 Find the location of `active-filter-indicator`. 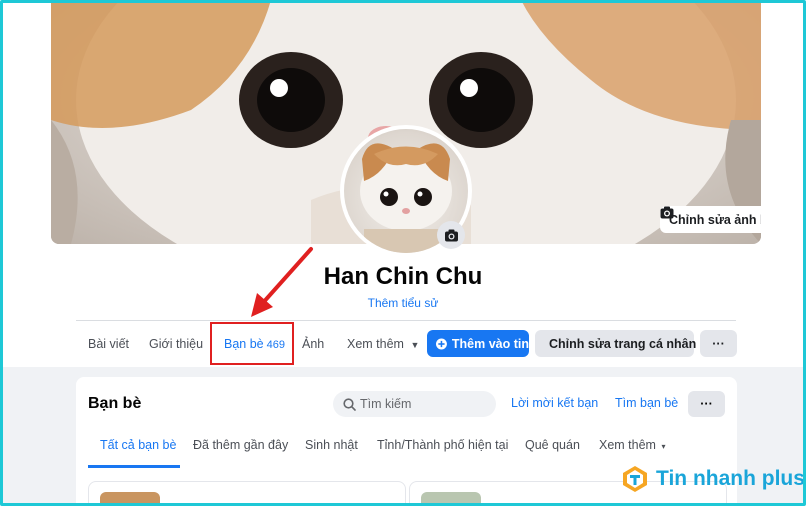

active-filter-indicator is located at coordinates (134, 466).